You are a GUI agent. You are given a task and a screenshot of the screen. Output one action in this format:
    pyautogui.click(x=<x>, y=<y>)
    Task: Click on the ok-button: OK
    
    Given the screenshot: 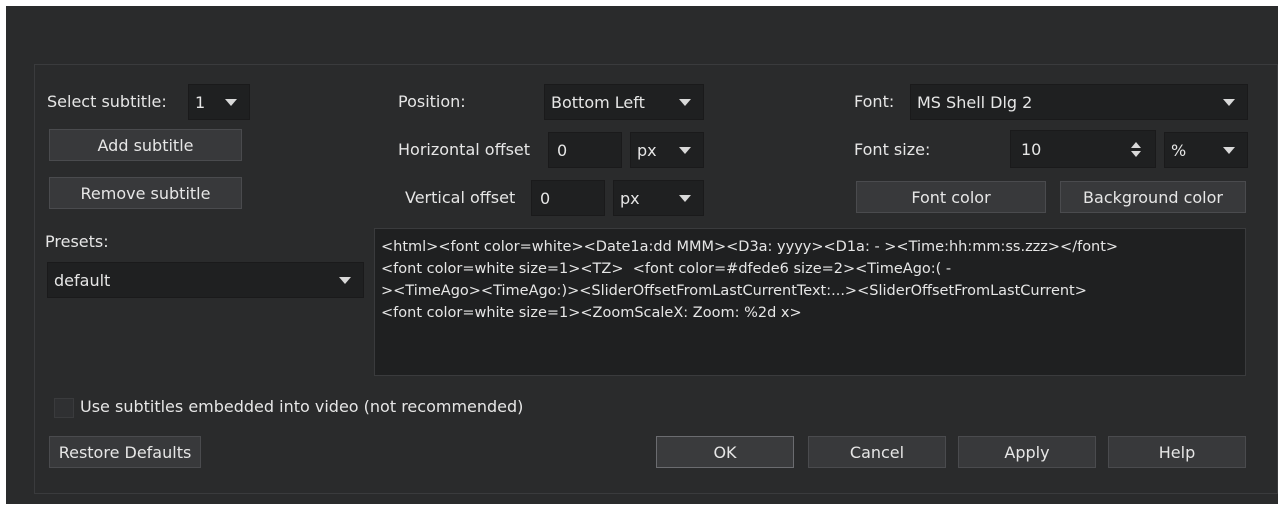 What is the action you would take?
    pyautogui.click(x=725, y=452)
    